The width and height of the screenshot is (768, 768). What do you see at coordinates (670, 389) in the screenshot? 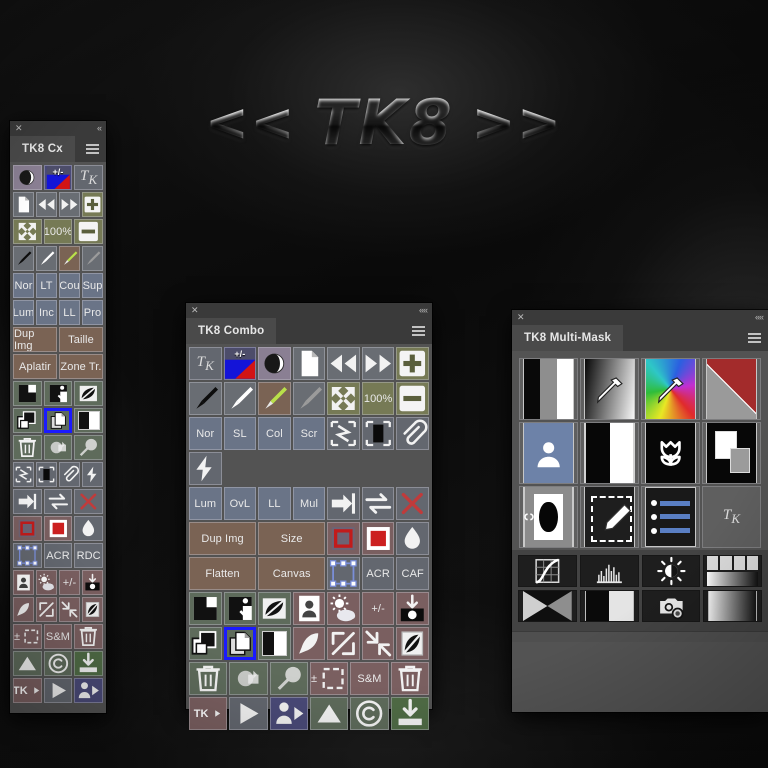
I see `color-picker-mask` at bounding box center [670, 389].